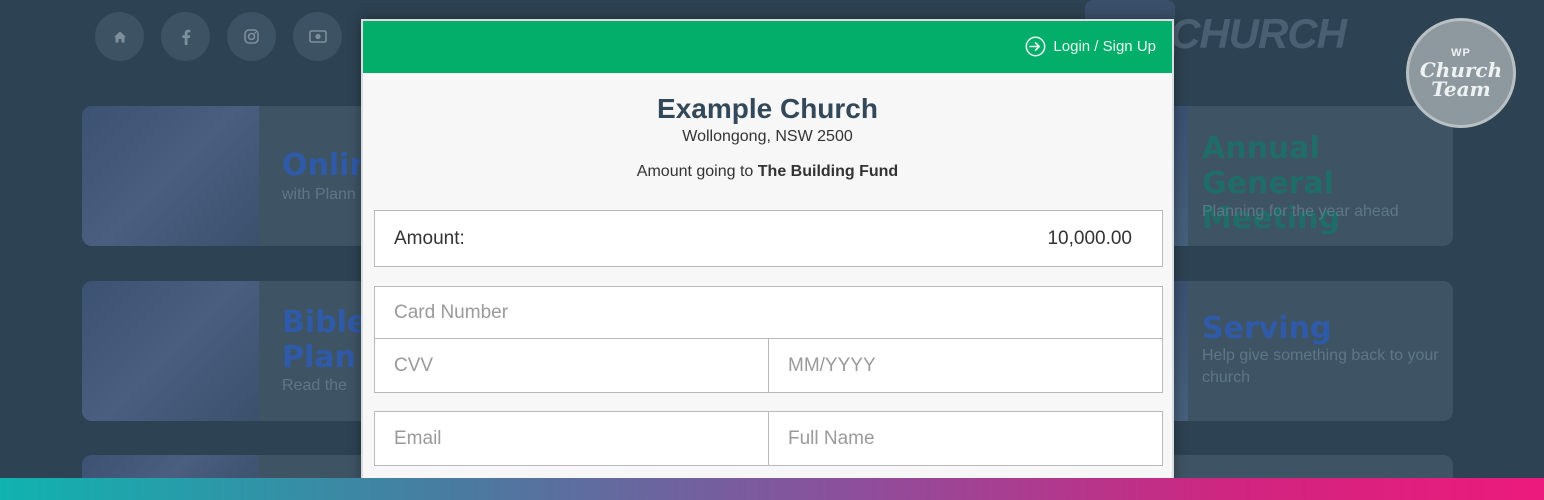 Image resolution: width=1544 pixels, height=500 pixels. Describe the element at coordinates (768, 238) in the screenshot. I see `amount-field: Amount:` at that location.